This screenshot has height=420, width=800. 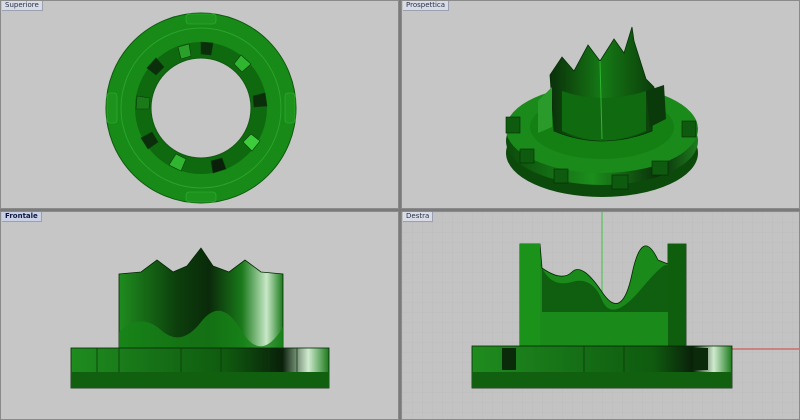 I want to click on viewport-label-front: Frontale, so click(x=22, y=217).